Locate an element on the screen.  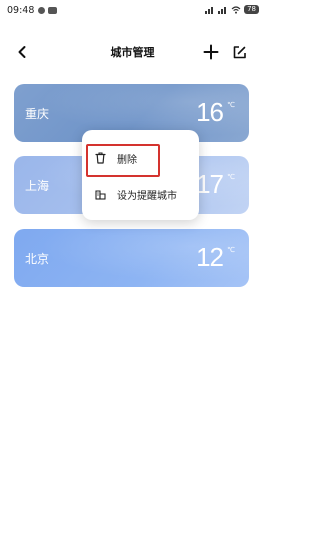
delete-label: 删除 is located at coordinates (127, 160).